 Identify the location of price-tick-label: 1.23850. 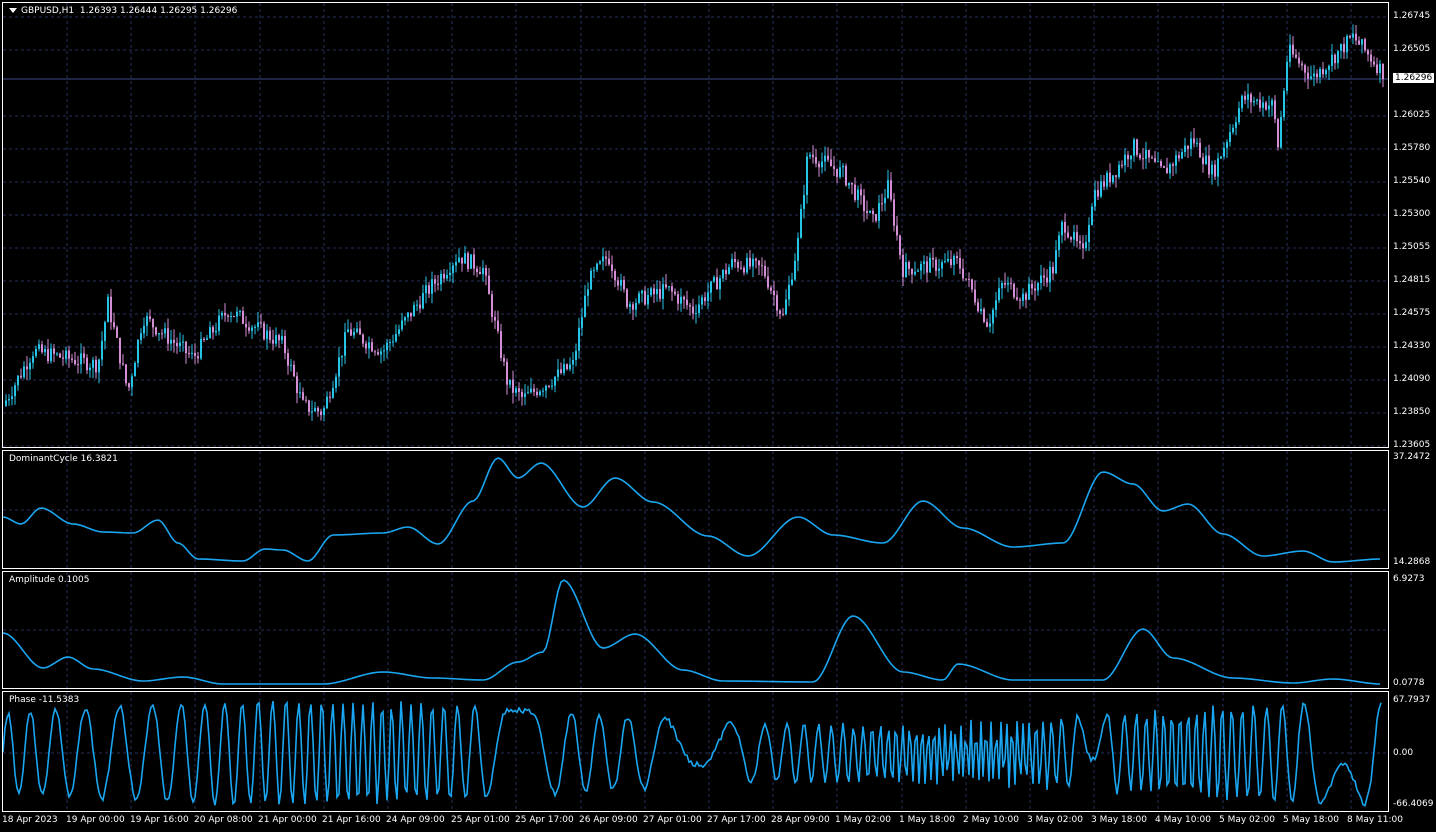
(1412, 412).